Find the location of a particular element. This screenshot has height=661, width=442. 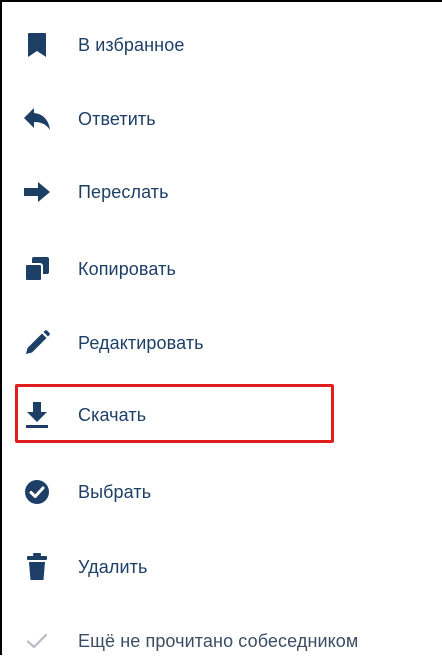

checkmark-icon is located at coordinates (37, 641).